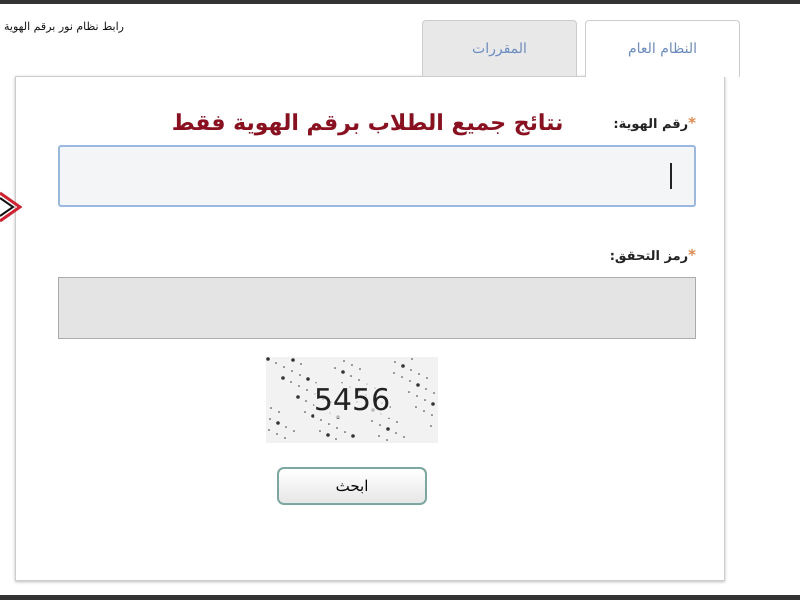 The height and width of the screenshot is (600, 800). I want to click on tab: المقررات, so click(499, 48).